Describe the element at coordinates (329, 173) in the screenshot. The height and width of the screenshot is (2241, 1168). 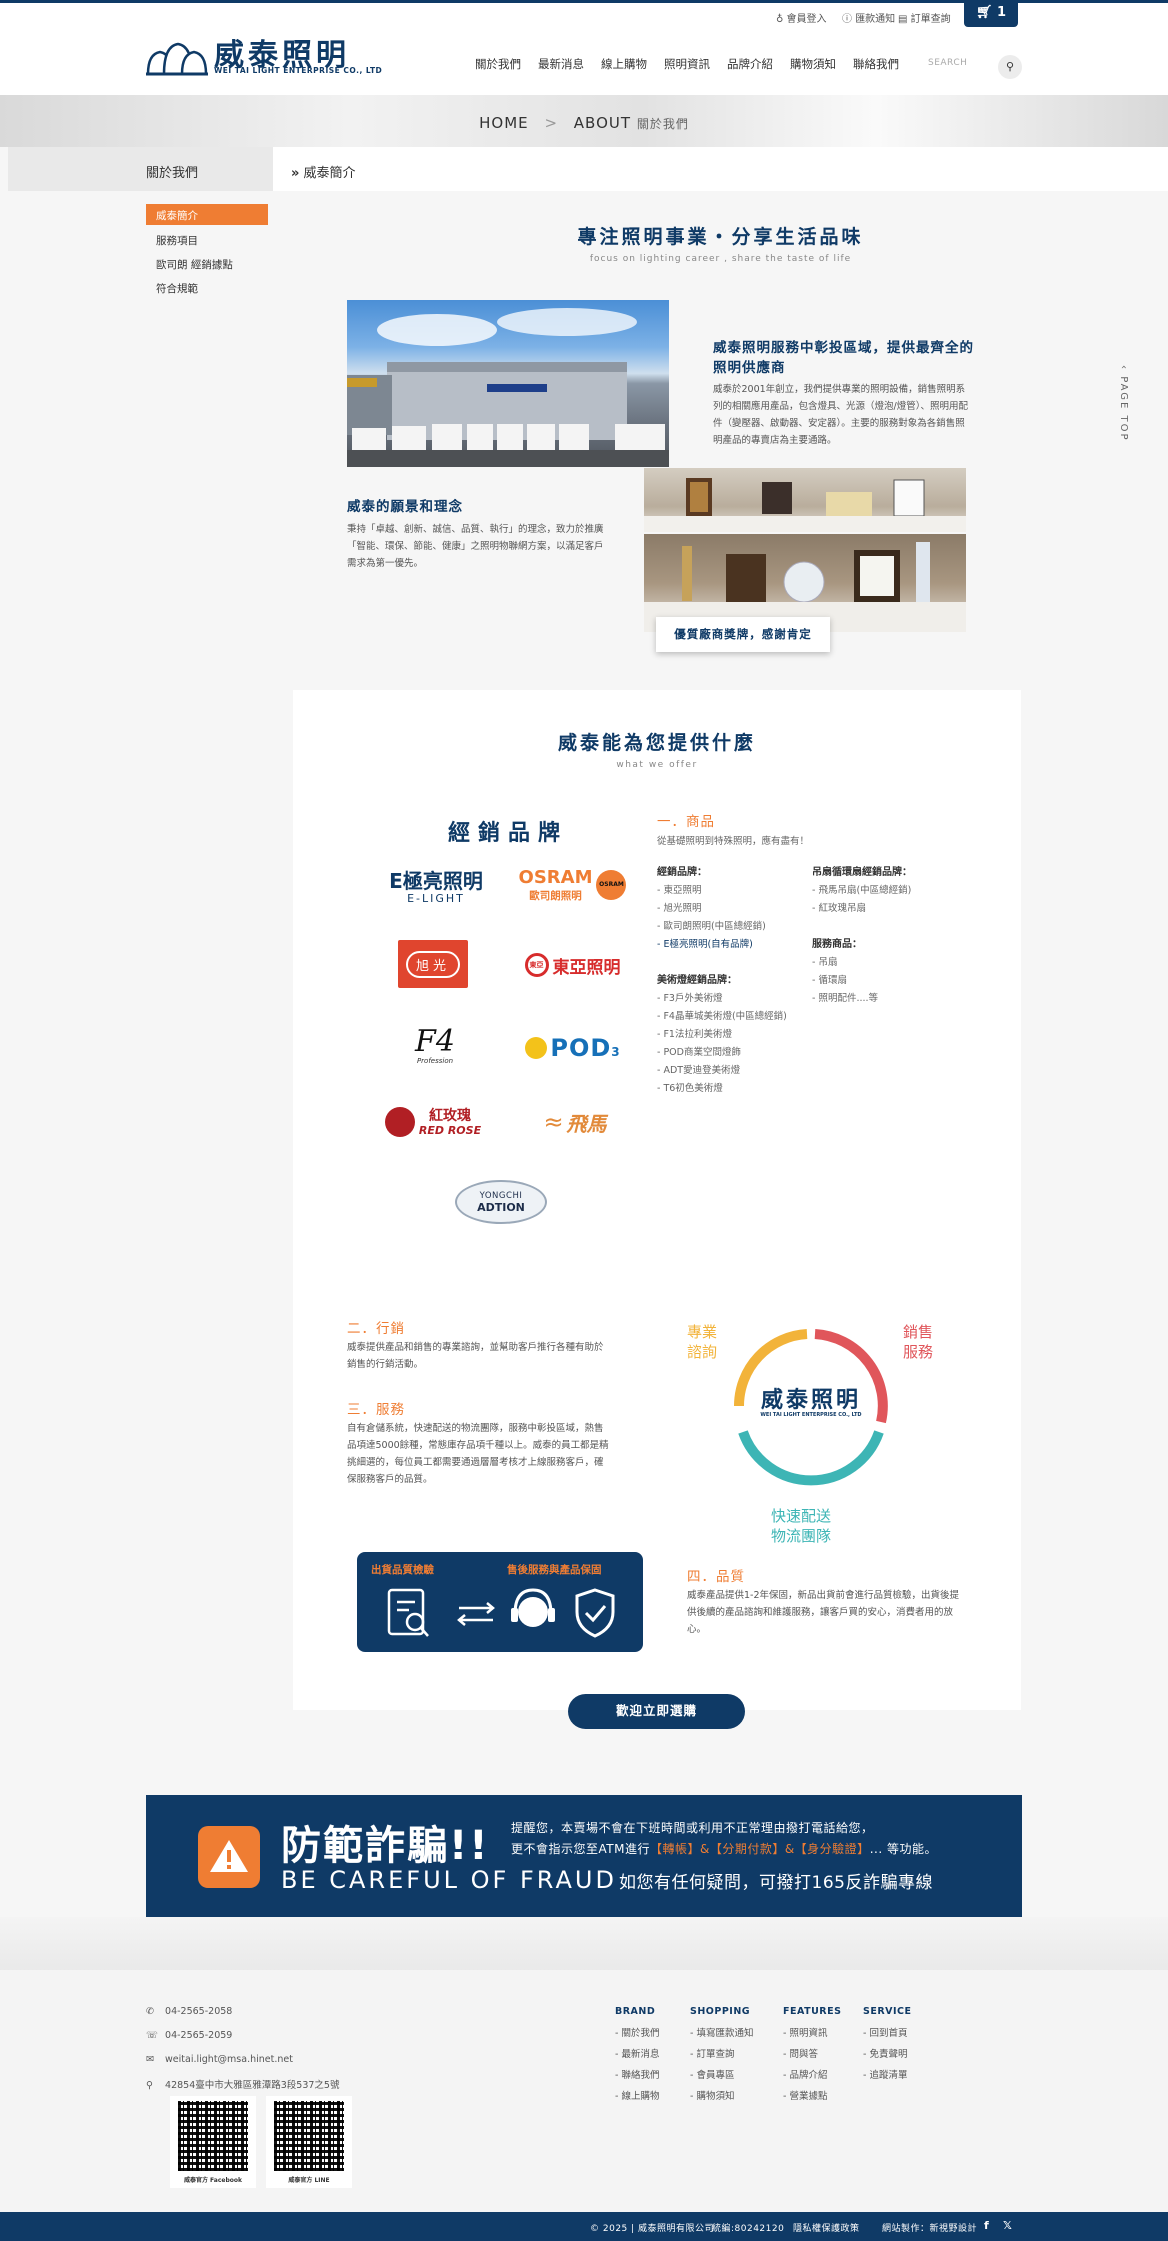
I see `section-title: 威泰簡介` at that location.